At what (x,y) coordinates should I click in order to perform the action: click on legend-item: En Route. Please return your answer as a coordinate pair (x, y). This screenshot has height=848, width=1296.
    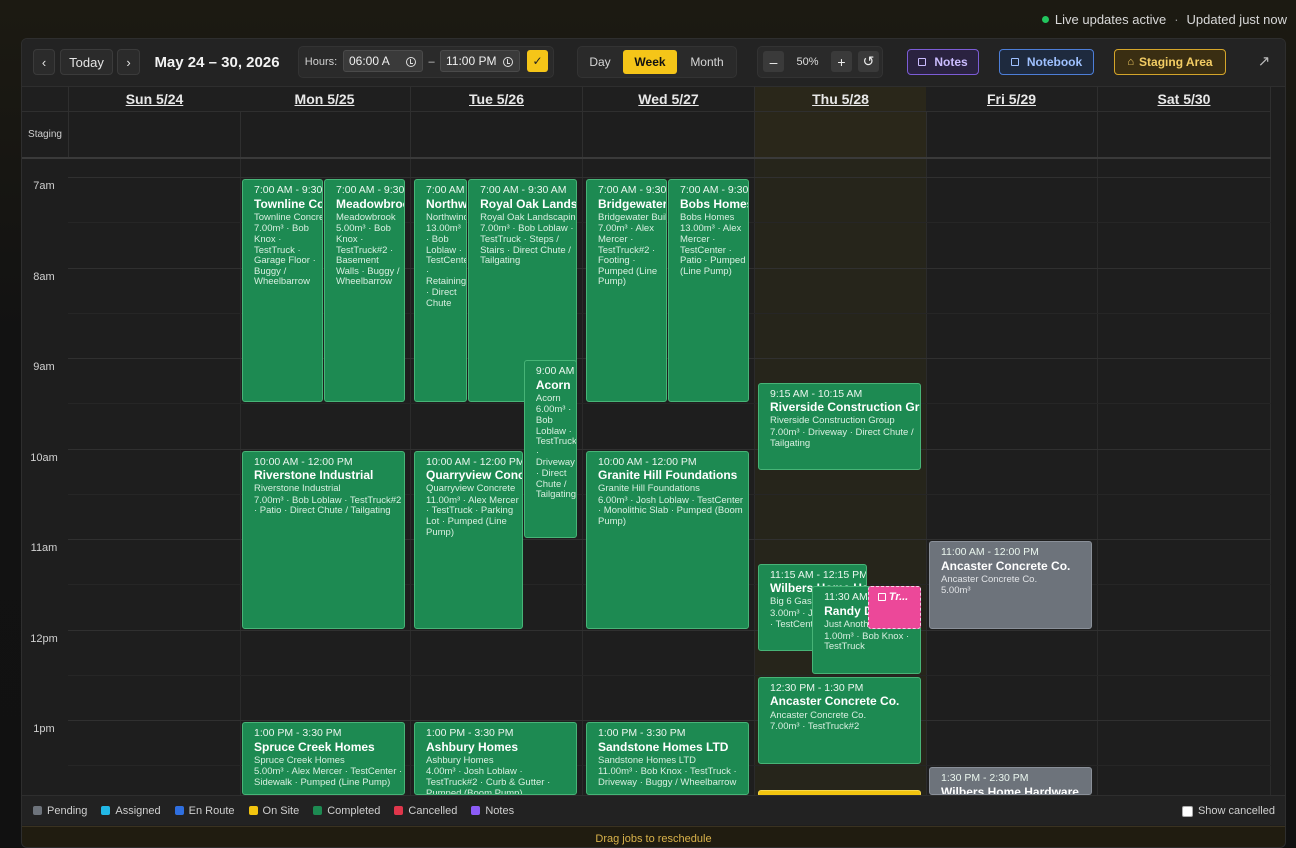
    Looking at the image, I should click on (204, 810).